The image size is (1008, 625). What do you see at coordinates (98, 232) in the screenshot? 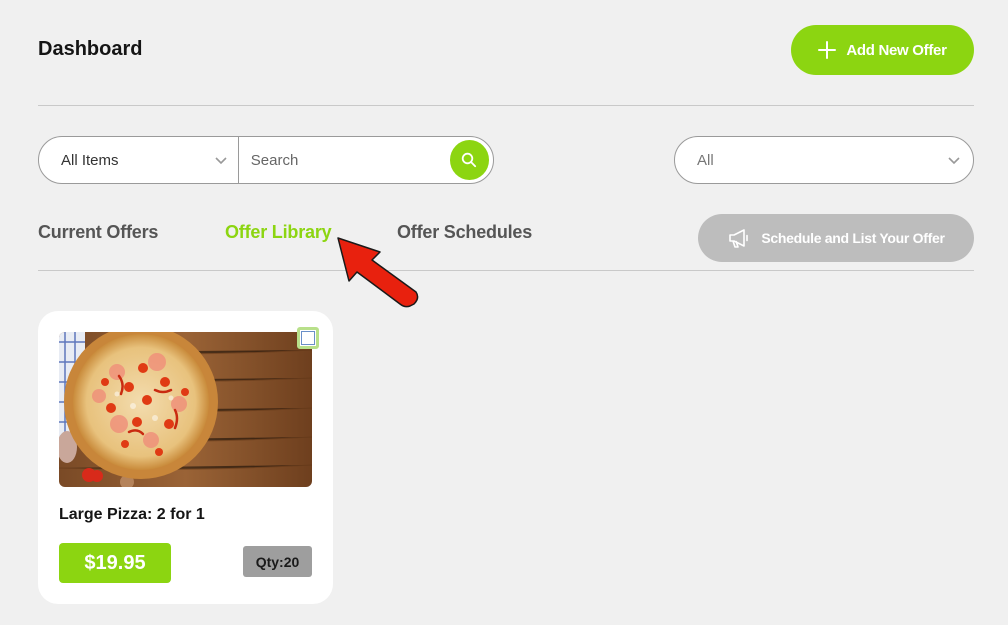
I see `tab-current-offers: Current Offers` at bounding box center [98, 232].